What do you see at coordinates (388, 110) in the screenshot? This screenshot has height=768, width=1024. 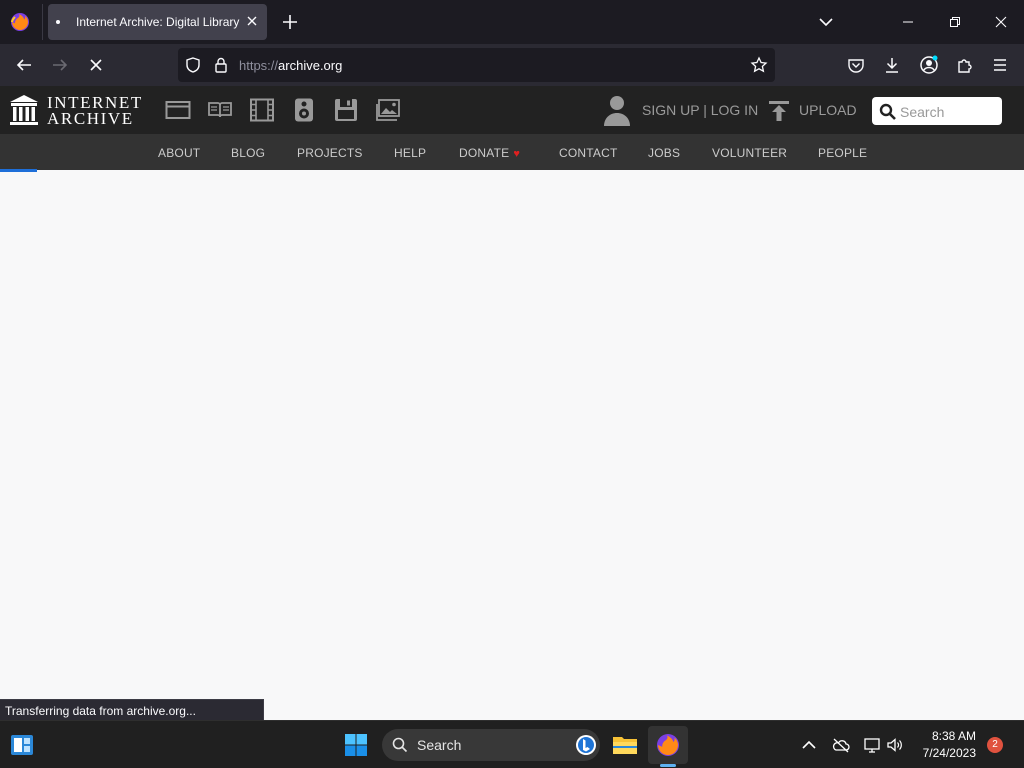 I see `images-icon` at bounding box center [388, 110].